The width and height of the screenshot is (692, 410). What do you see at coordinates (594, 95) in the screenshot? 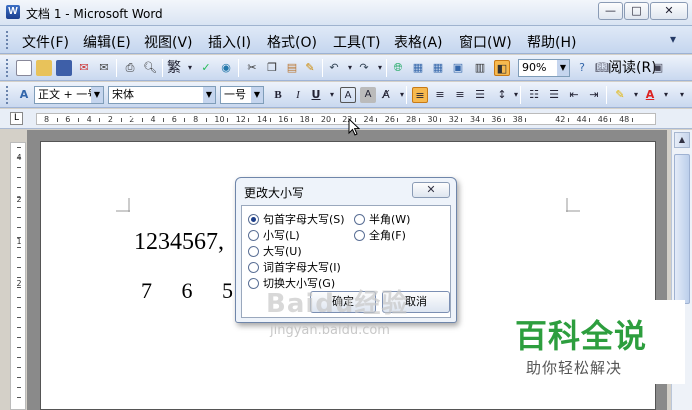
I see `increase-indent-icon: ⇥` at bounding box center [594, 95].